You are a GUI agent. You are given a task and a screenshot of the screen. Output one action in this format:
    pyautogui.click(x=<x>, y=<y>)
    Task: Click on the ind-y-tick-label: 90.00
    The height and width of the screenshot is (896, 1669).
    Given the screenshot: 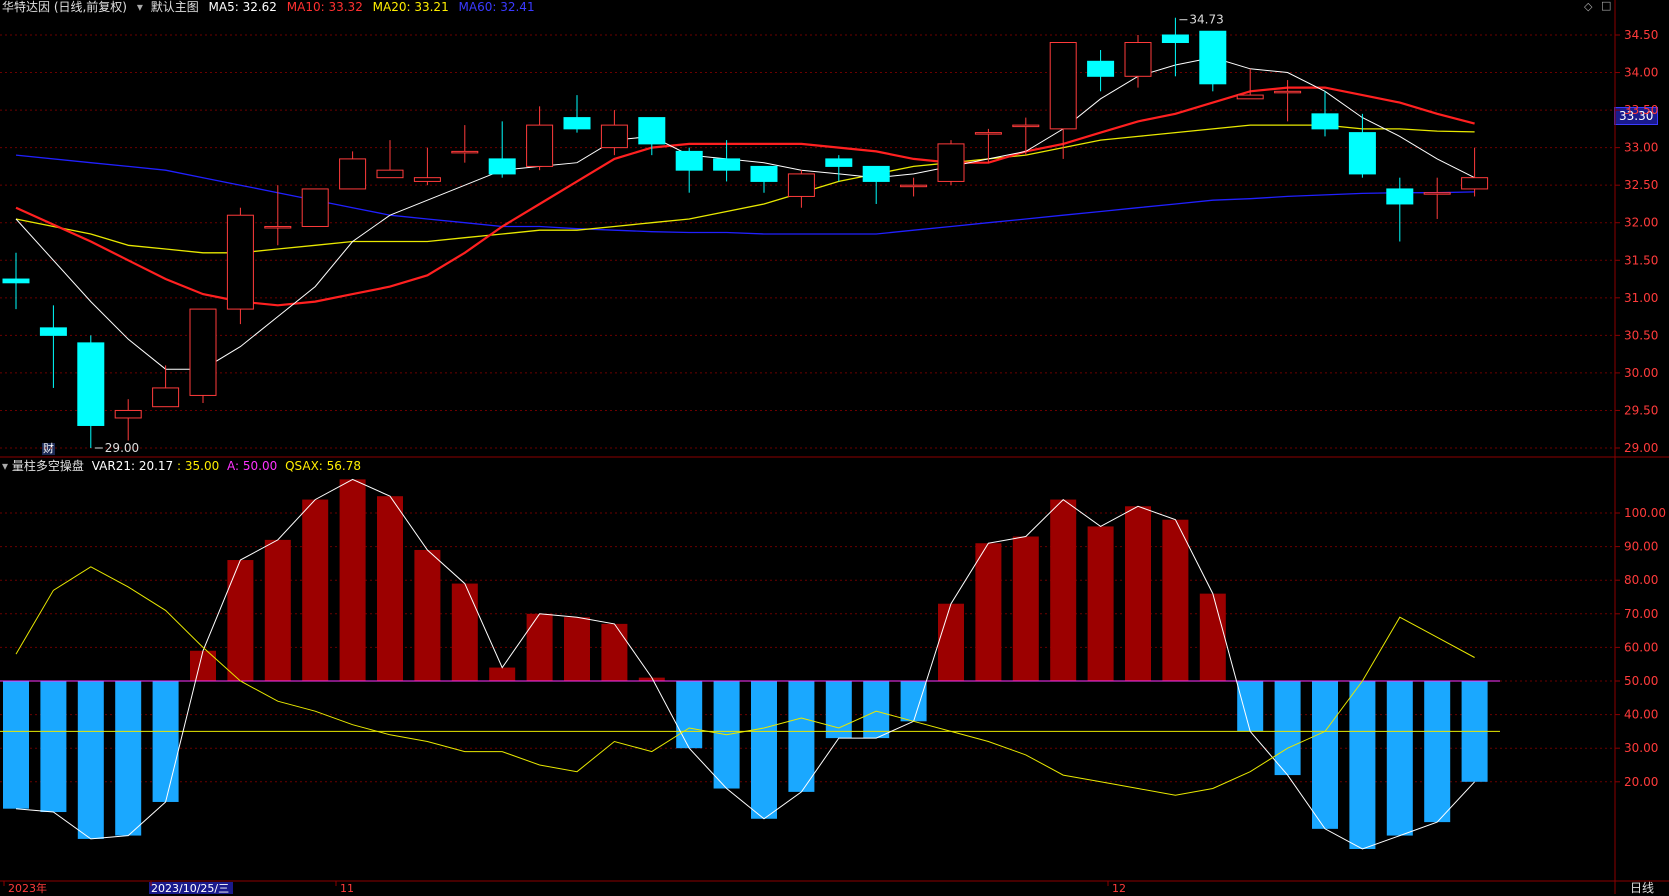 What is the action you would take?
    pyautogui.click(x=1641, y=547)
    